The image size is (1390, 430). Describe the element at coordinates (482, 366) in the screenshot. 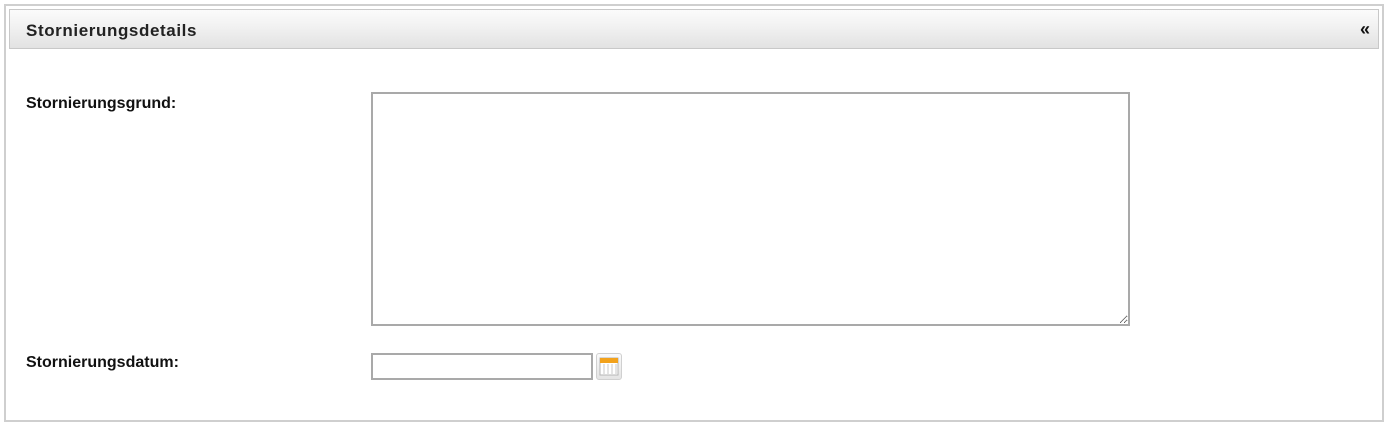

I see `cancellation-date-input` at that location.